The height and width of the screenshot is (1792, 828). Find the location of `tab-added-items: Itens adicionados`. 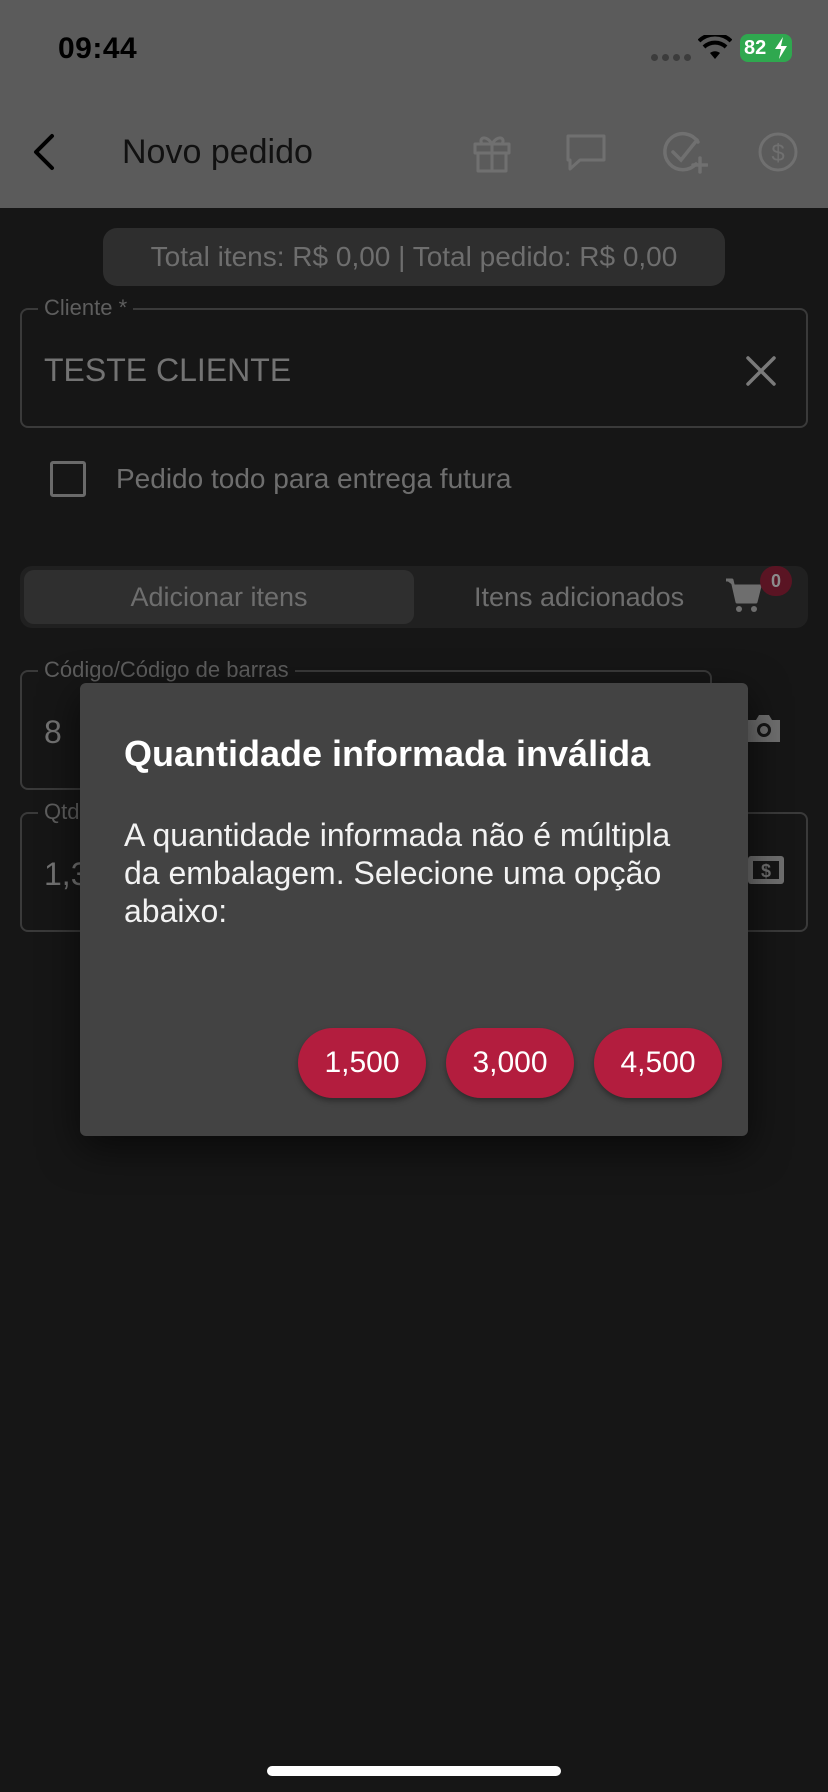

tab-added-items: Itens adicionados is located at coordinates (579, 597).